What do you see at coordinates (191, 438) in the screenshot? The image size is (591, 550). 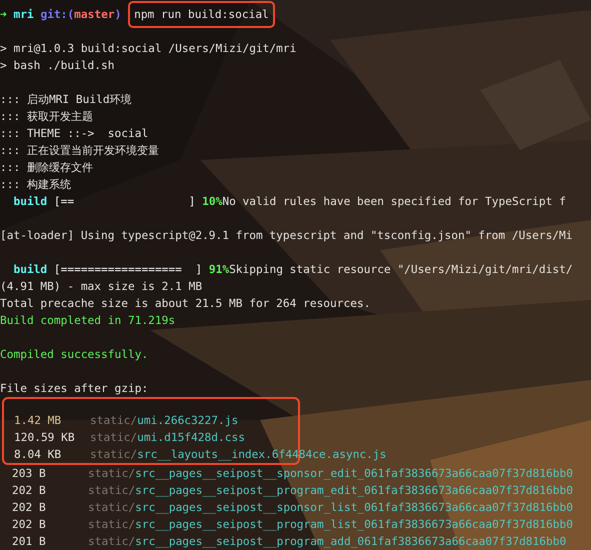 I see `file-name: umi.d15f428d.css` at bounding box center [191, 438].